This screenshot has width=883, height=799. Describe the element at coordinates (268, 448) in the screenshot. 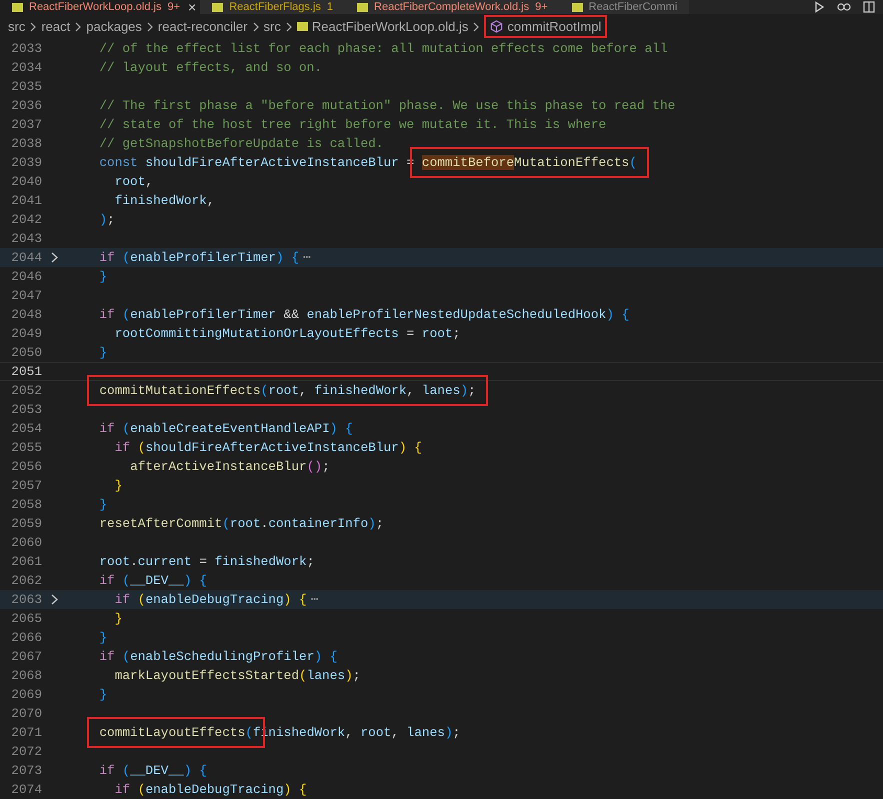

I see `code-line: if (shouldFireAfterActiveInstanceBlur) {` at that location.